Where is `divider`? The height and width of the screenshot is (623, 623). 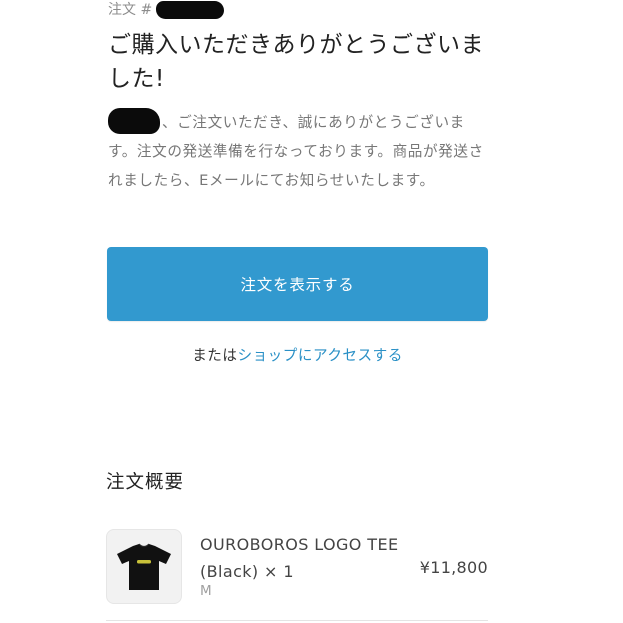 divider is located at coordinates (297, 620).